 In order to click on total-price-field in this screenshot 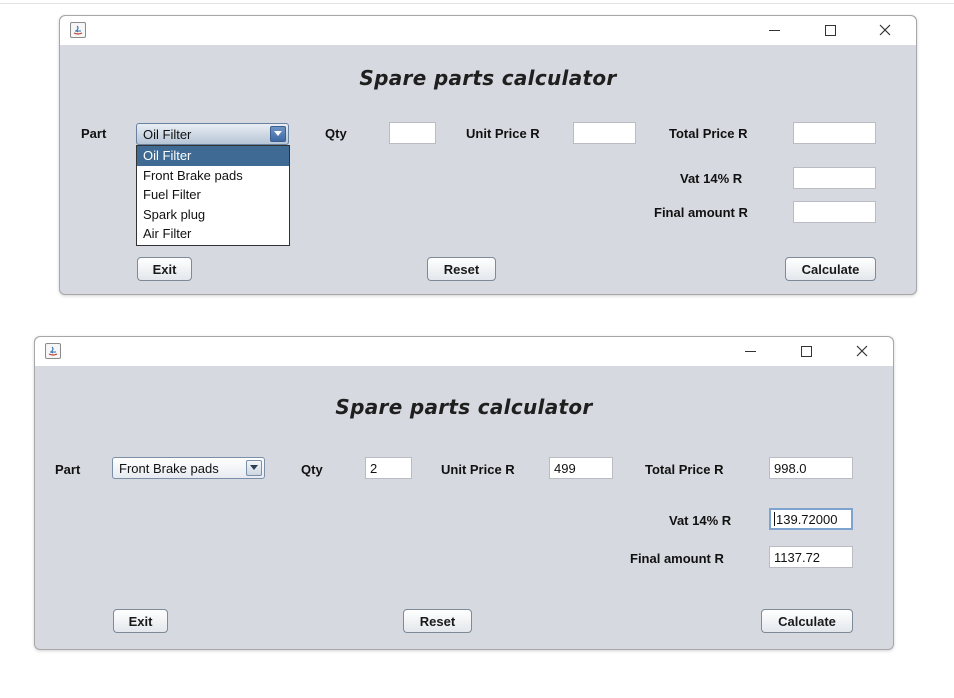, I will do `click(834, 133)`.